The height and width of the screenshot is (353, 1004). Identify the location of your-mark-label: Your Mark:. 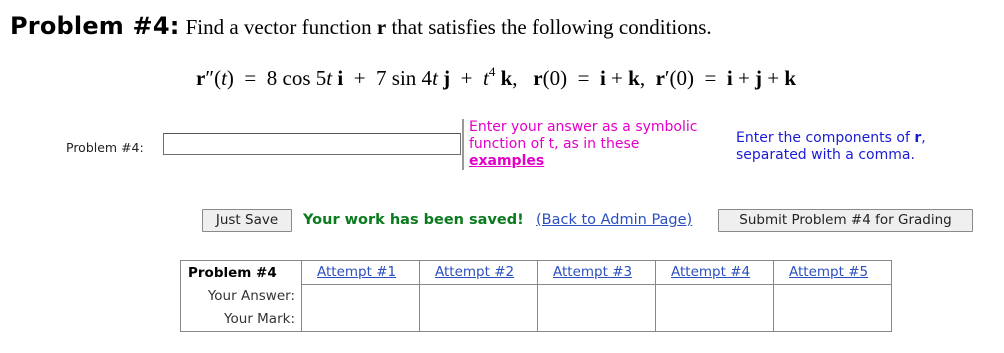
(241, 319).